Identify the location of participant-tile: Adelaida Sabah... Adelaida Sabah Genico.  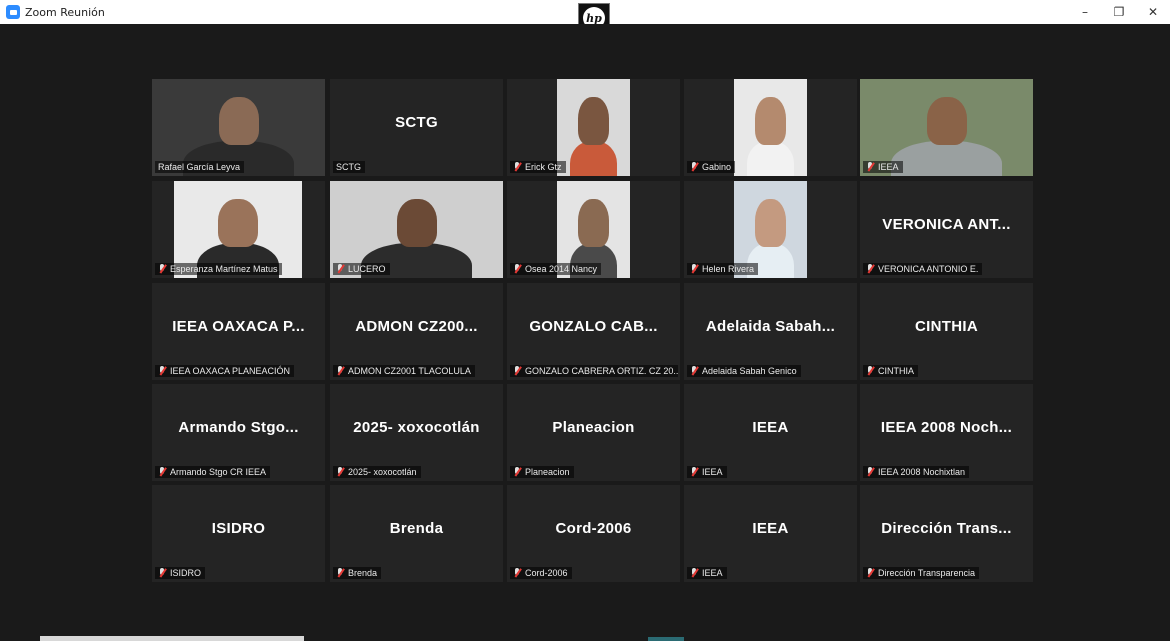
(770, 331).